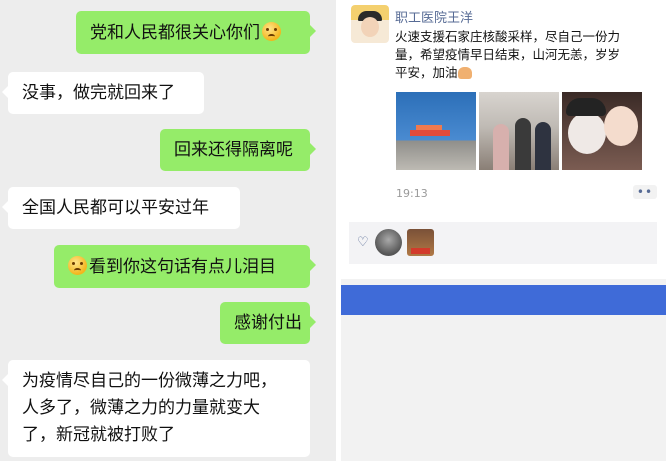 This screenshot has width=671, height=461. I want to click on message-self: 党和人民都很关心你们, so click(196, 32).